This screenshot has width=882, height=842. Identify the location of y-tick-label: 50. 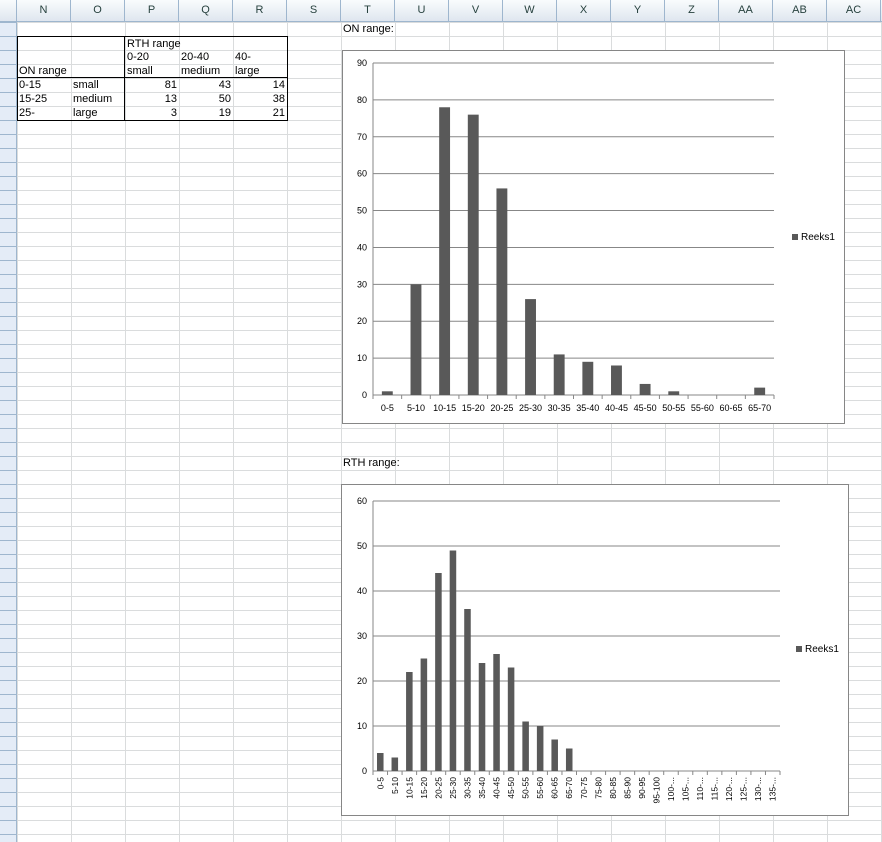
(362, 211).